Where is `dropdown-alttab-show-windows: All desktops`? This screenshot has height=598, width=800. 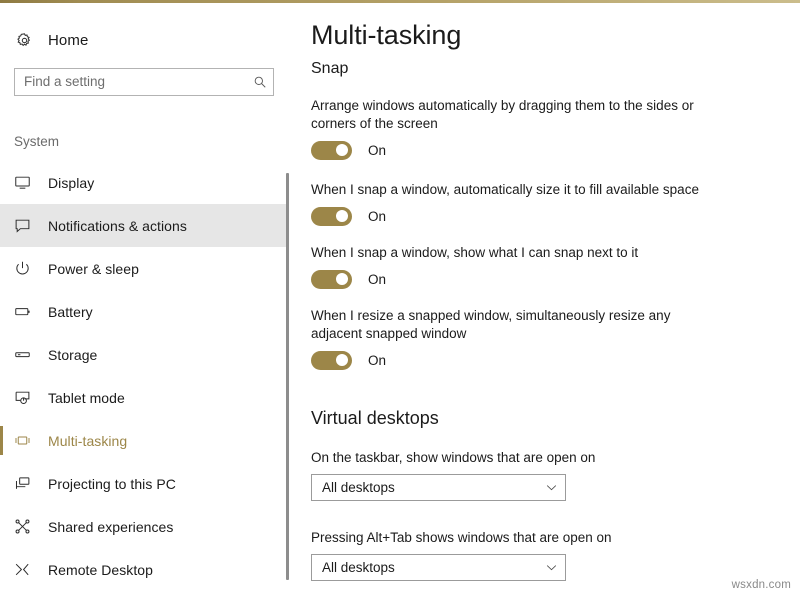
dropdown-alttab-show-windows: All desktops is located at coordinates (438, 567).